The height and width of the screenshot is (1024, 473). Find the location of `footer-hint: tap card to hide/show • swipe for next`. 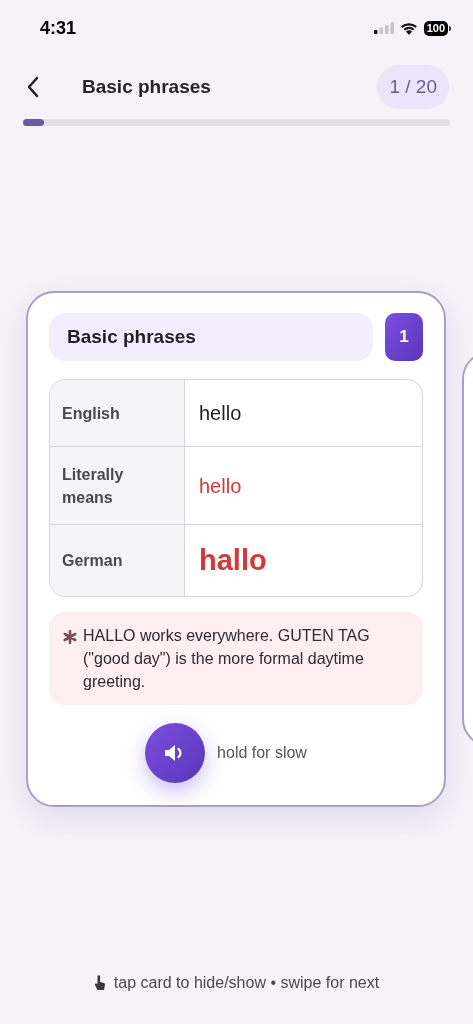

footer-hint: tap card to hide/show • swipe for next is located at coordinates (246, 983).